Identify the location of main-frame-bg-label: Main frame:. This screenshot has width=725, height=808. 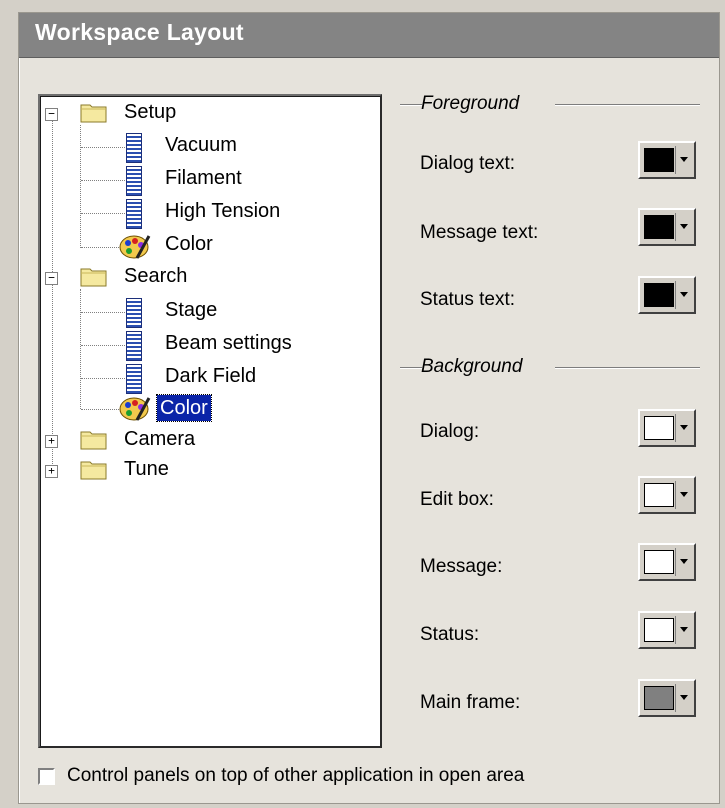
(470, 702).